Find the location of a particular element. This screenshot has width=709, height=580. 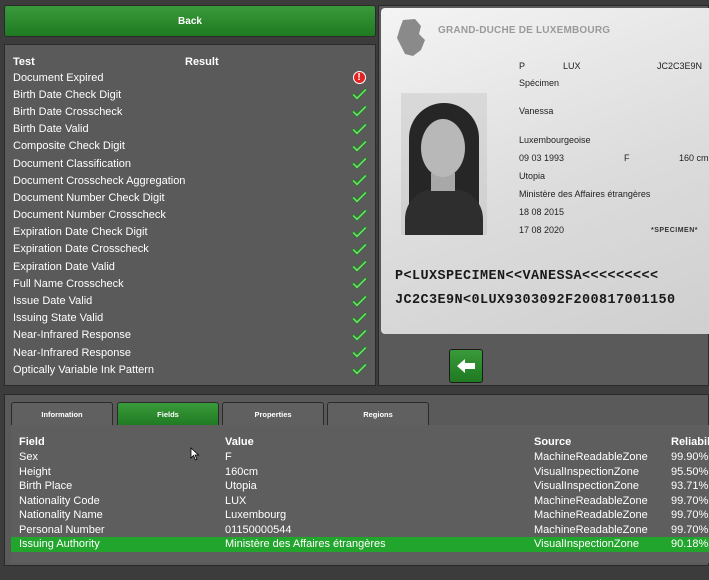

mrz-line-2: JC2C3E9N<0LUX9303092F200817001150 is located at coordinates (535, 300).